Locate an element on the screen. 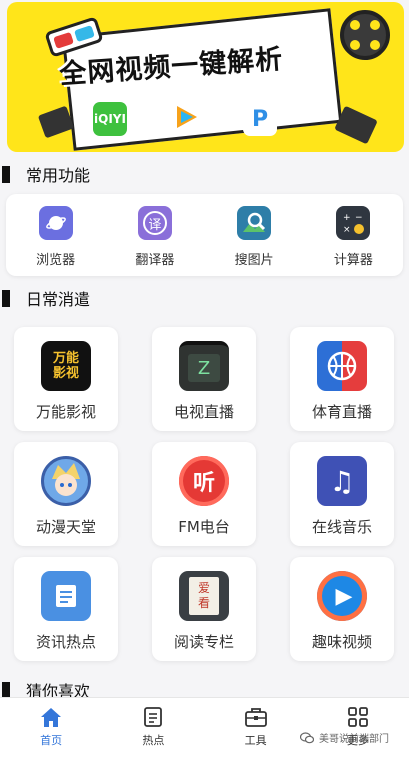 The height and width of the screenshot is (757, 409). section-title-common: 常用功能 is located at coordinates (45, 174).